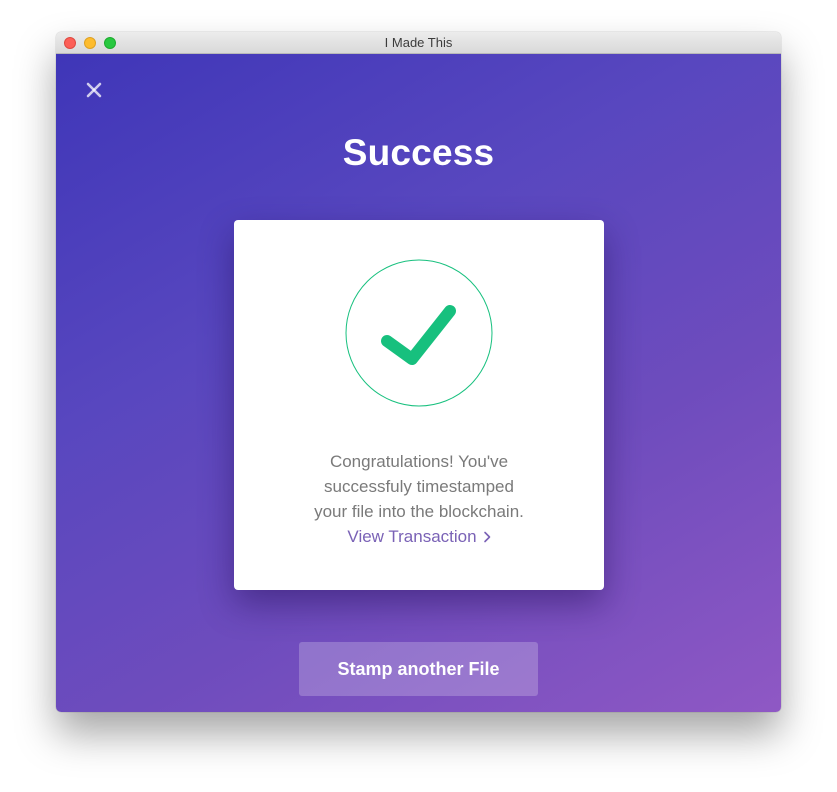  I want to click on window-title: I Made This, so click(418, 42).